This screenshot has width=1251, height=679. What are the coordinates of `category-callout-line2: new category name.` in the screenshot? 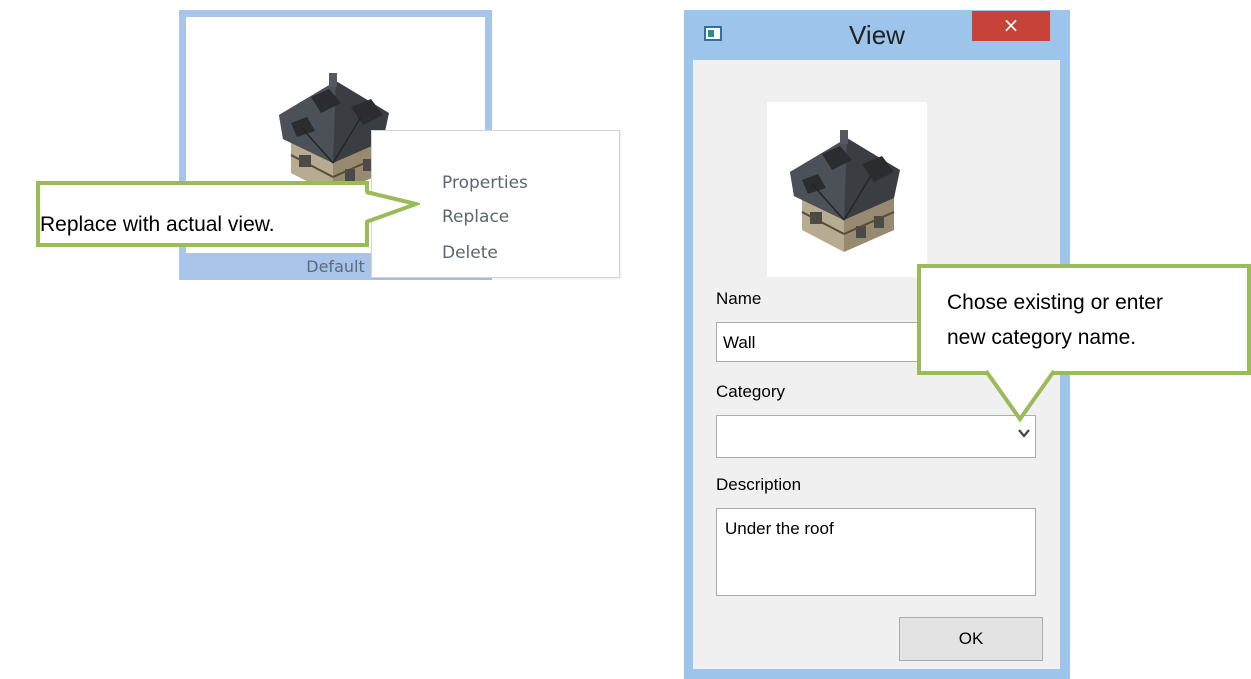 It's located at (1042, 337).